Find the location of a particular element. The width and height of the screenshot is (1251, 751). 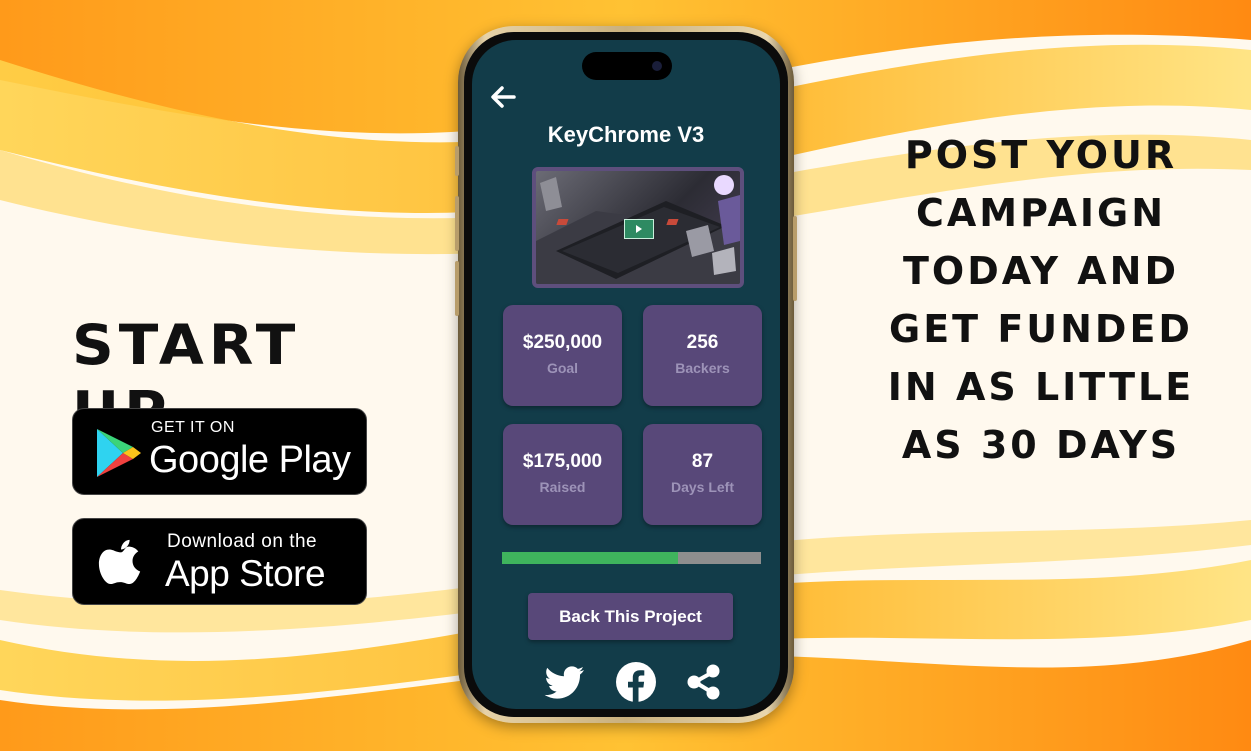

facebook-icon is located at coordinates (636, 682).